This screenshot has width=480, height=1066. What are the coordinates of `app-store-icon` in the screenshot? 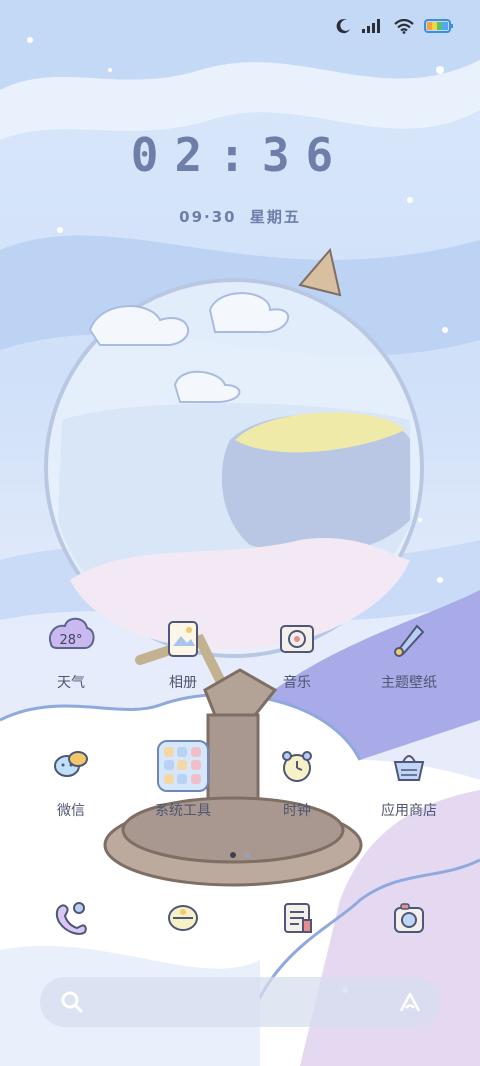 It's located at (409, 768).